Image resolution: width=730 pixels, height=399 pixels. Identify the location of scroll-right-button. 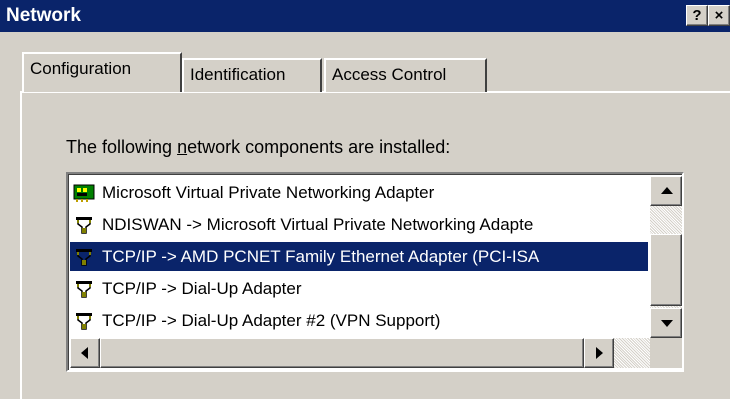
(599, 353).